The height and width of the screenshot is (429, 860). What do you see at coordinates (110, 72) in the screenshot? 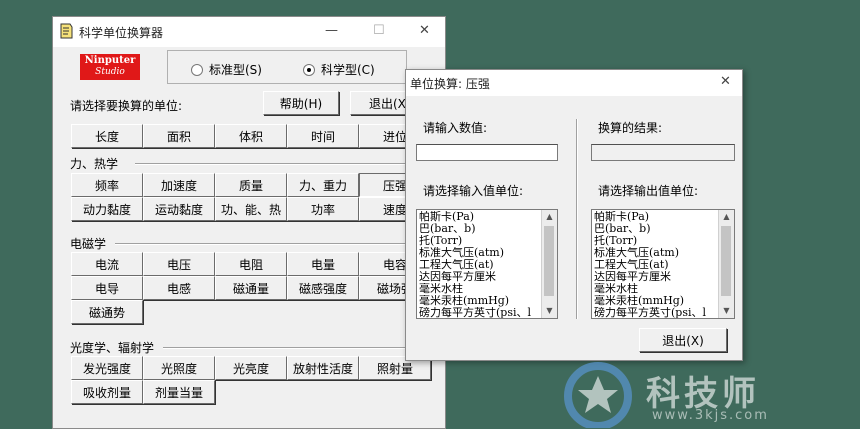
I see `logo-line2: Studio` at bounding box center [110, 72].